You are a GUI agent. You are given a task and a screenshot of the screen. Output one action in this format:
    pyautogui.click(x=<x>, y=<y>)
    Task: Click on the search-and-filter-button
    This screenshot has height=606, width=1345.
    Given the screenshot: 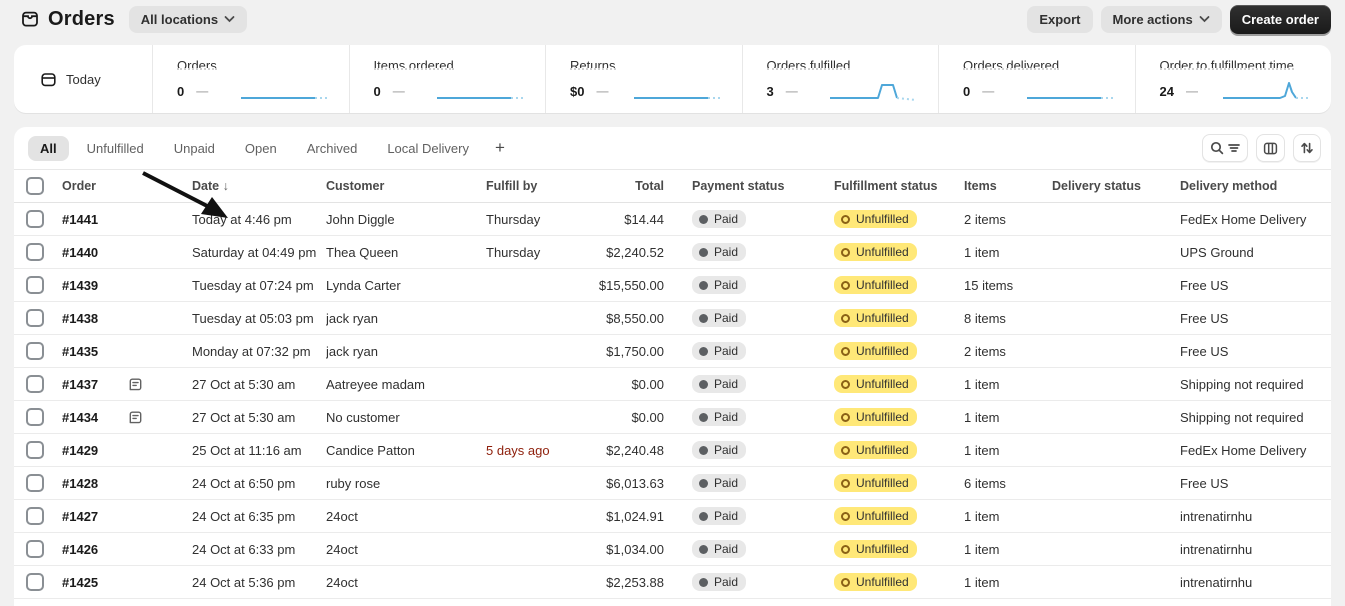 What is the action you would take?
    pyautogui.click(x=1225, y=148)
    